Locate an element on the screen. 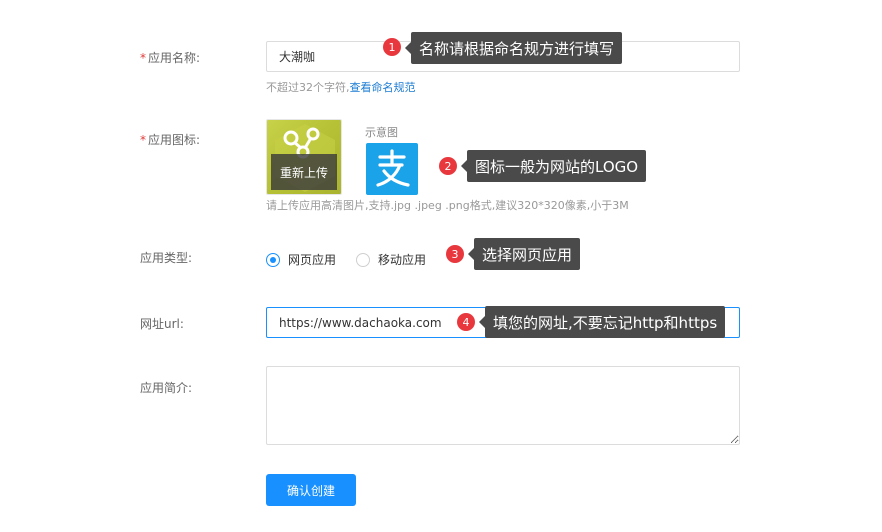  alipay-sample-icon is located at coordinates (392, 169).